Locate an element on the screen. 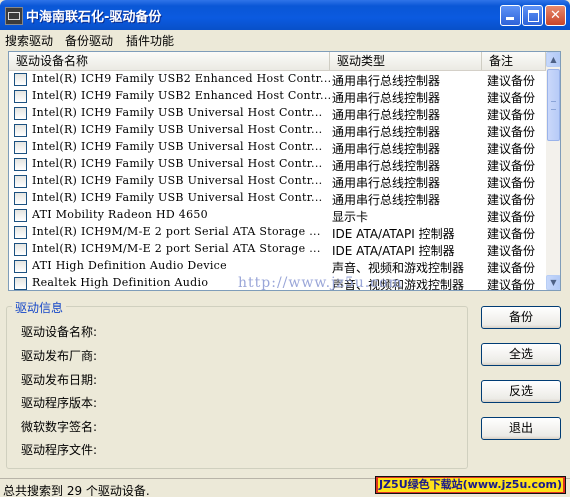  scroll-down-button: ▼ is located at coordinates (553, 282).